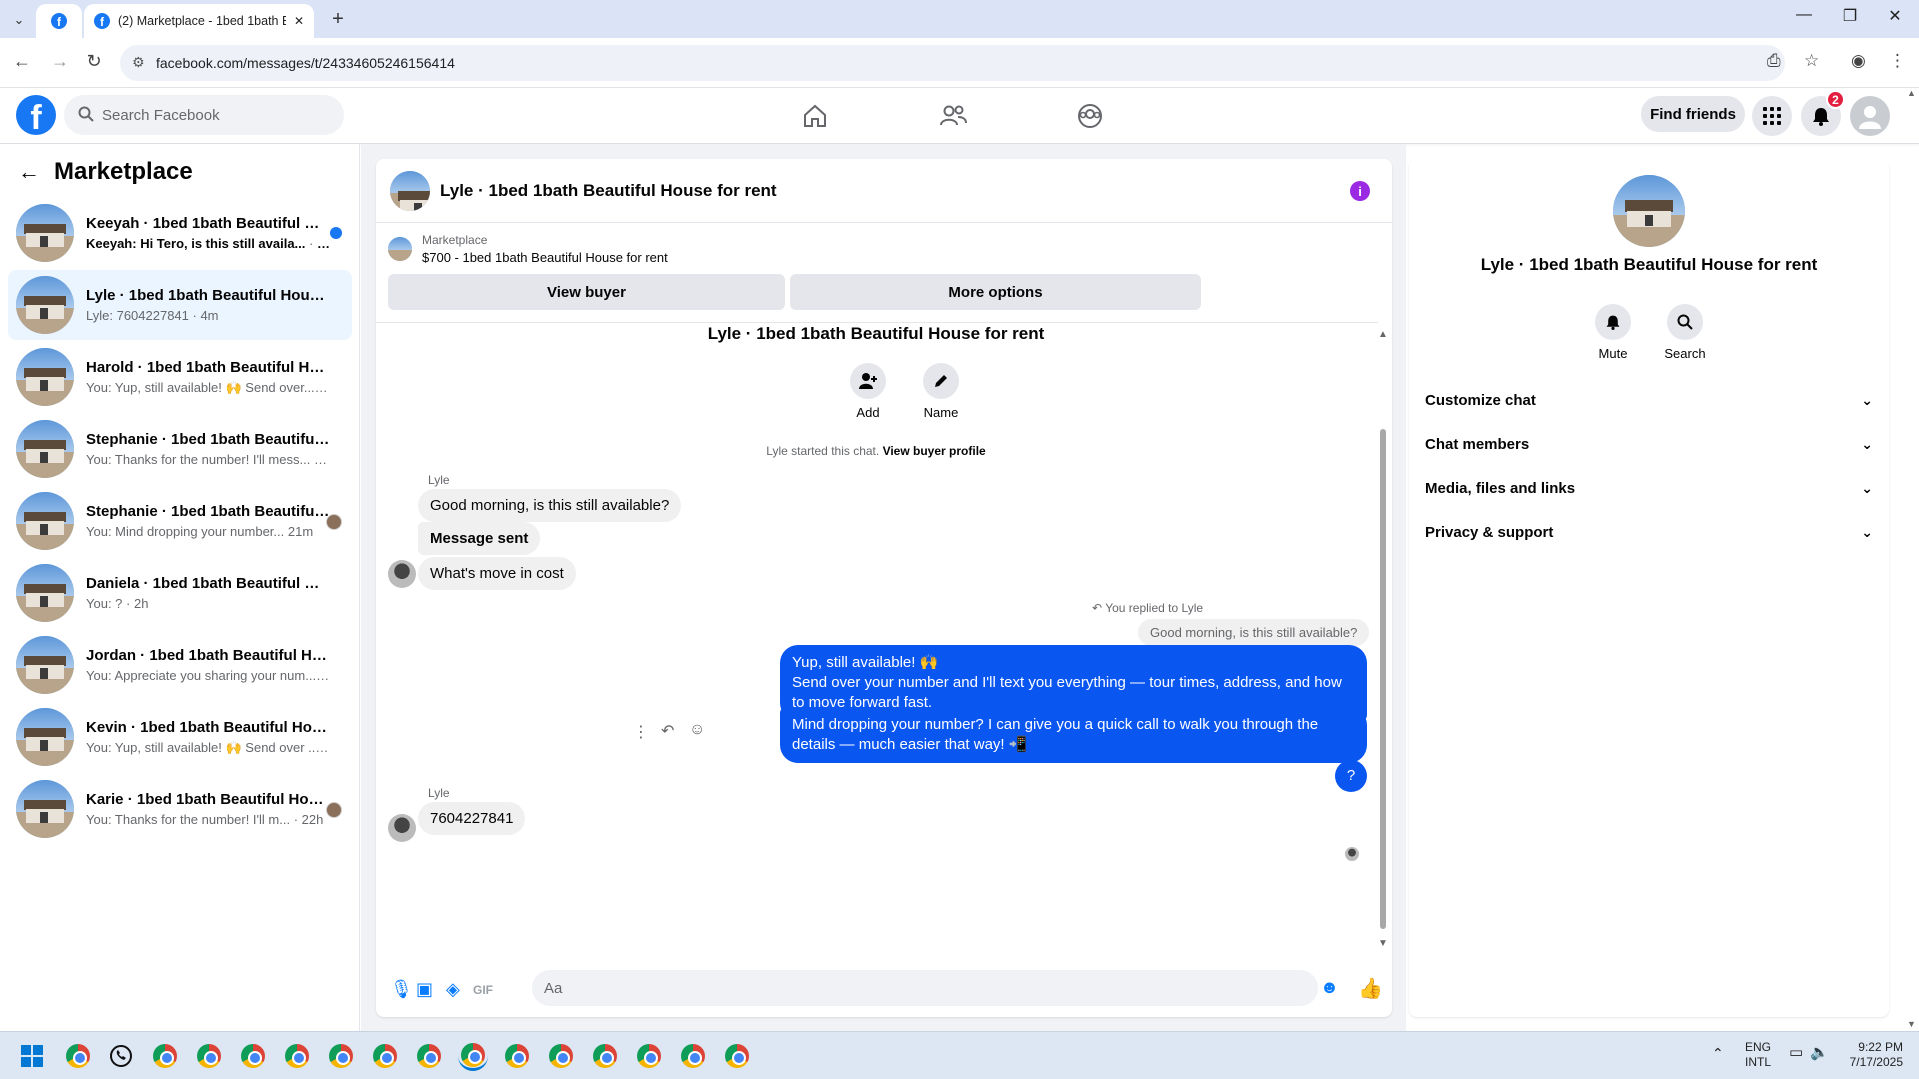  I want to click on outgoing-message: ?, so click(1351, 776).